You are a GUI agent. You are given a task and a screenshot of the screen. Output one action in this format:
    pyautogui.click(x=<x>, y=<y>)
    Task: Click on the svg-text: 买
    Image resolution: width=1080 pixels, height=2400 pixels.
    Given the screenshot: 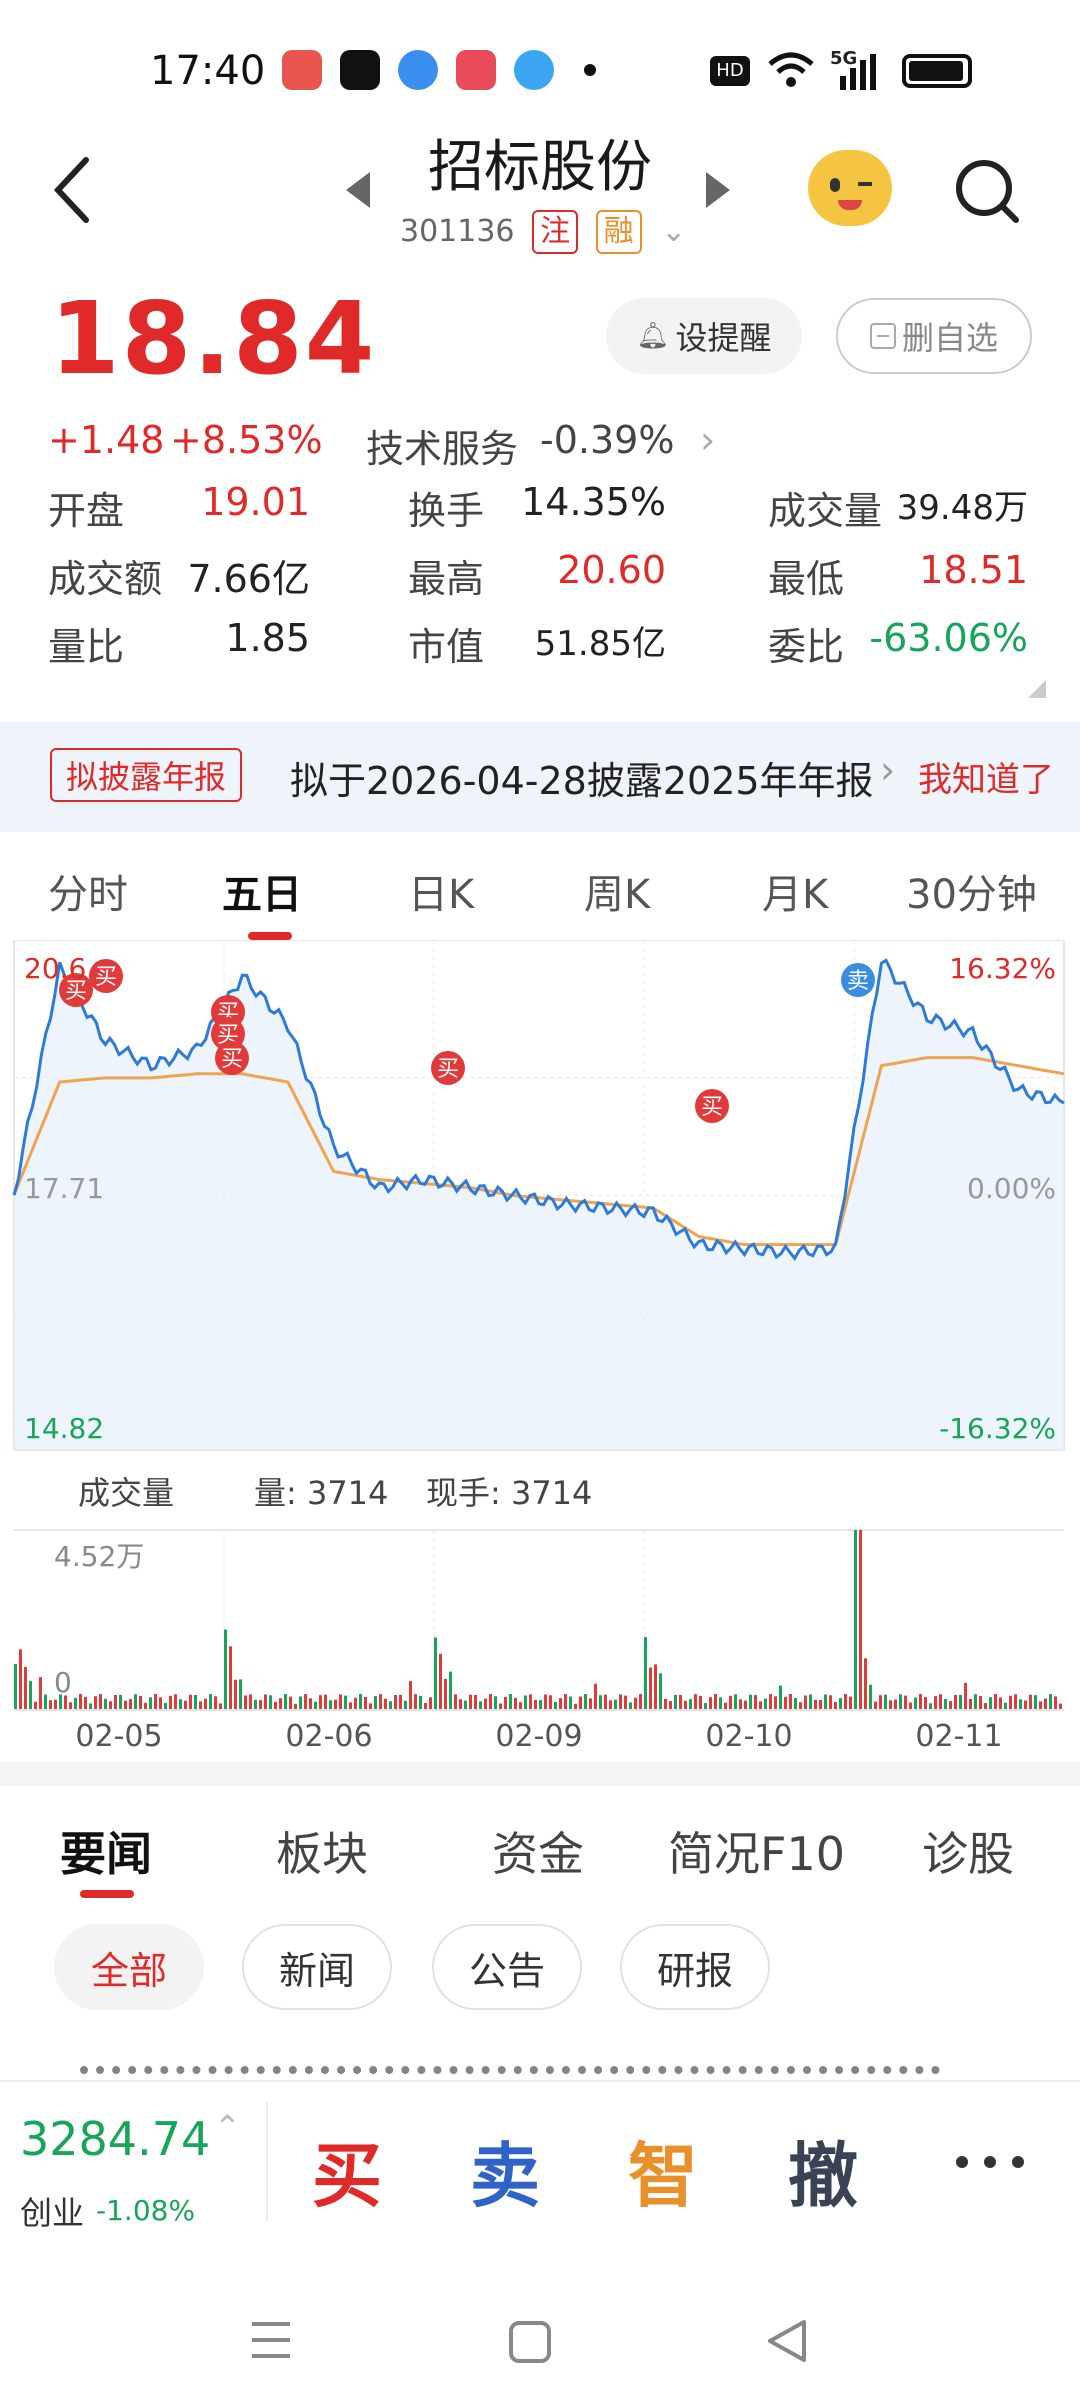 What is the action you would take?
    pyautogui.click(x=106, y=977)
    